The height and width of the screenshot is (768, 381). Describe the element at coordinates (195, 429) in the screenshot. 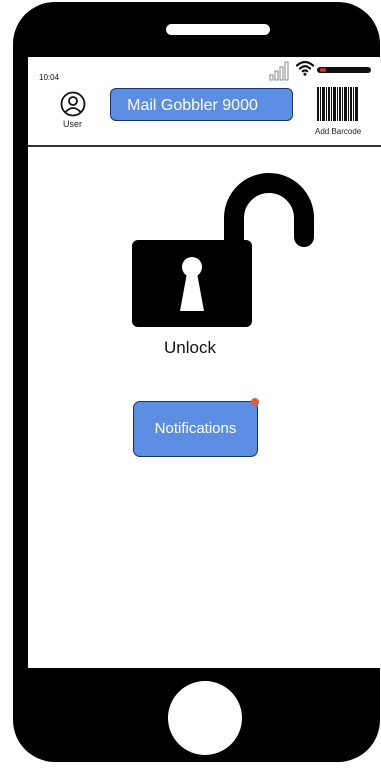

I see `notifications-button: Notifications` at that location.